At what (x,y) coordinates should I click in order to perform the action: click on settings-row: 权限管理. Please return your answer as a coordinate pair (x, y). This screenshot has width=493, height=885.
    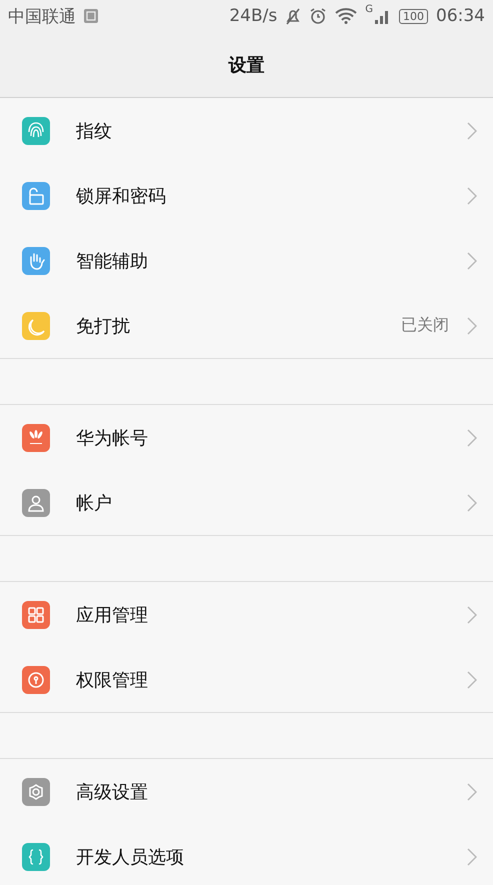
    Looking at the image, I should click on (246, 679).